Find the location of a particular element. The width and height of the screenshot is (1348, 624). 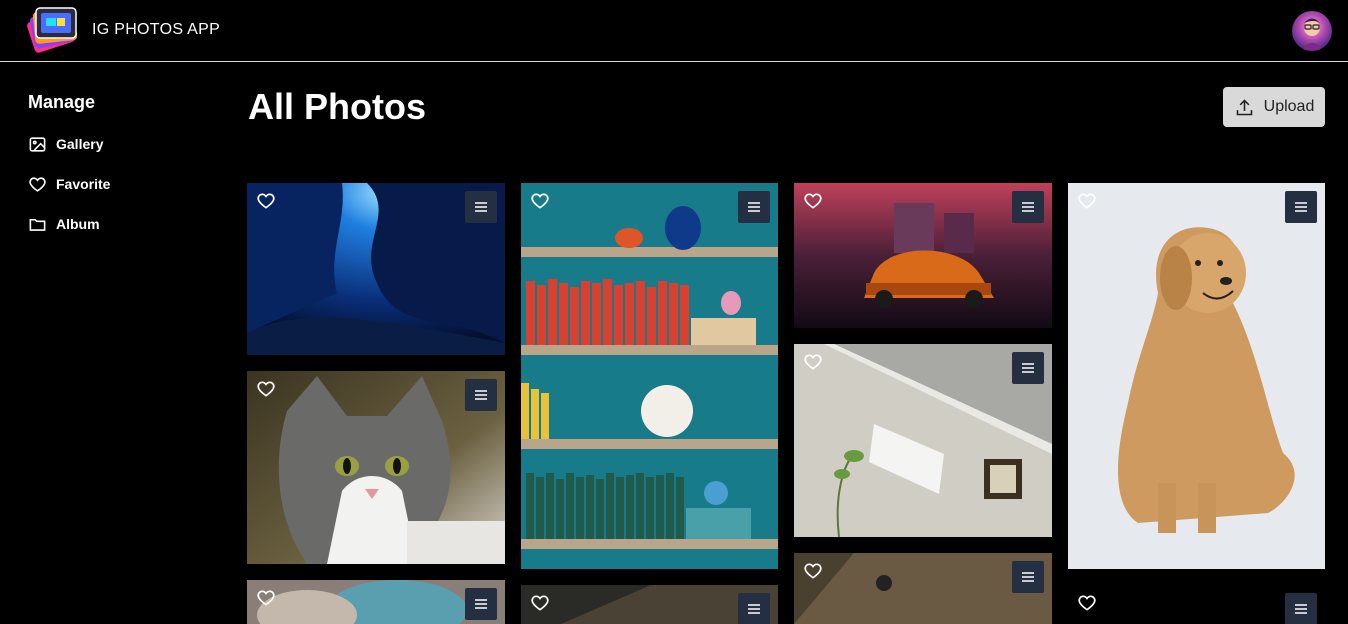

sidebar-title: Manage is located at coordinates (62, 102).